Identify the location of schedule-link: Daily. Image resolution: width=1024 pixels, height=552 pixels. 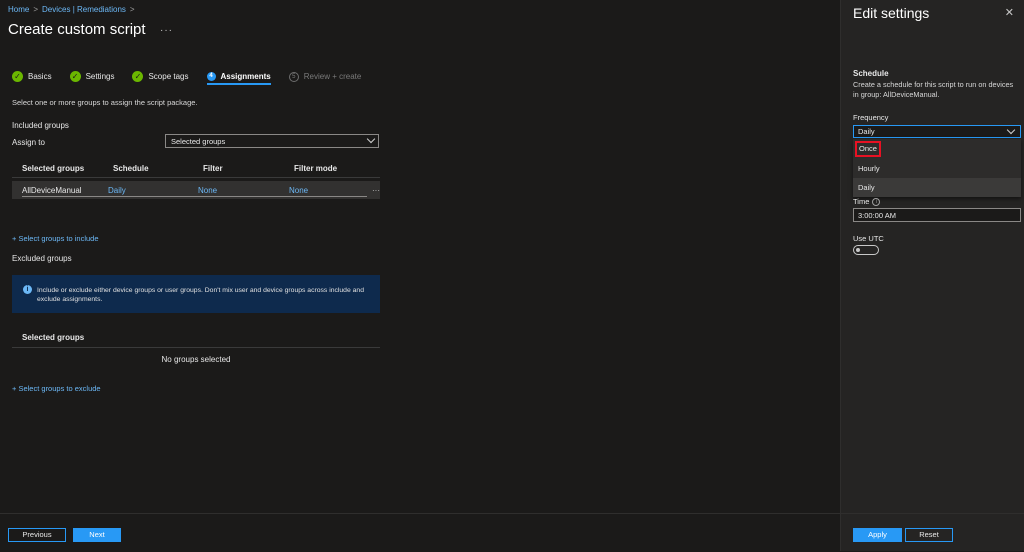
(117, 190).